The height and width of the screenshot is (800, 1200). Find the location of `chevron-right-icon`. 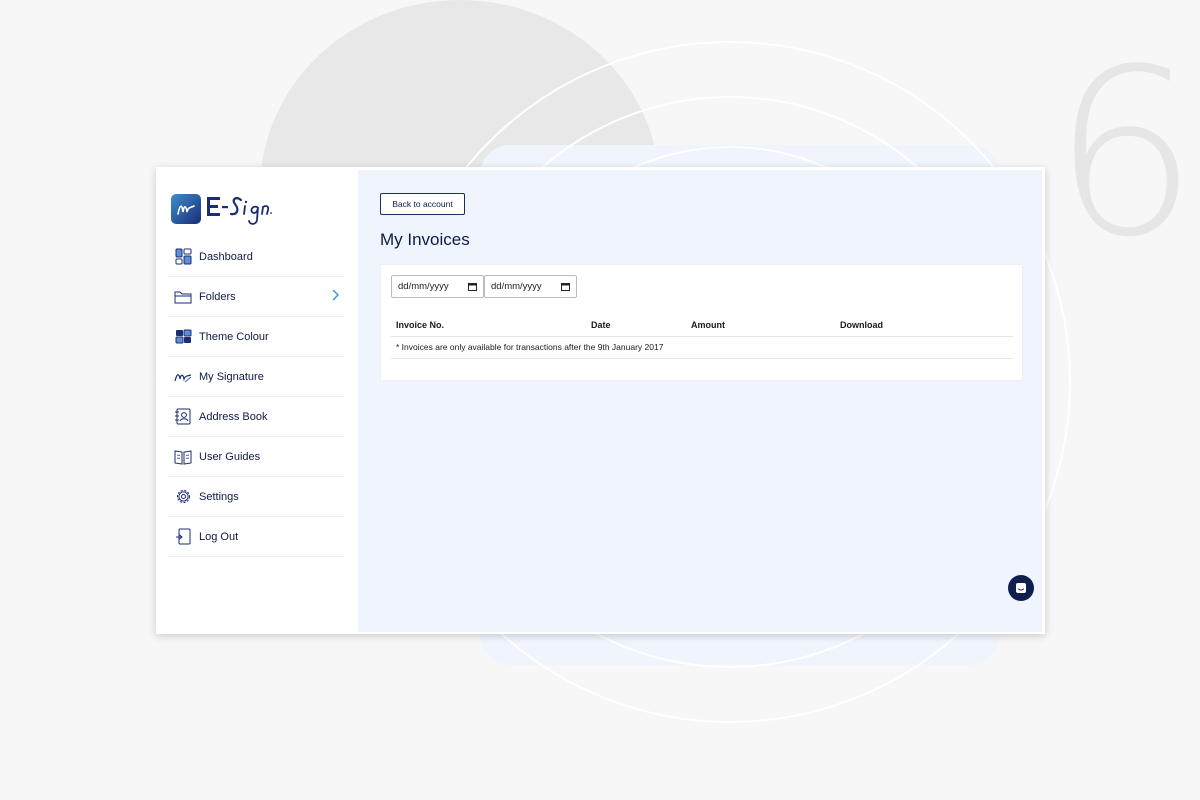

chevron-right-icon is located at coordinates (335, 295).